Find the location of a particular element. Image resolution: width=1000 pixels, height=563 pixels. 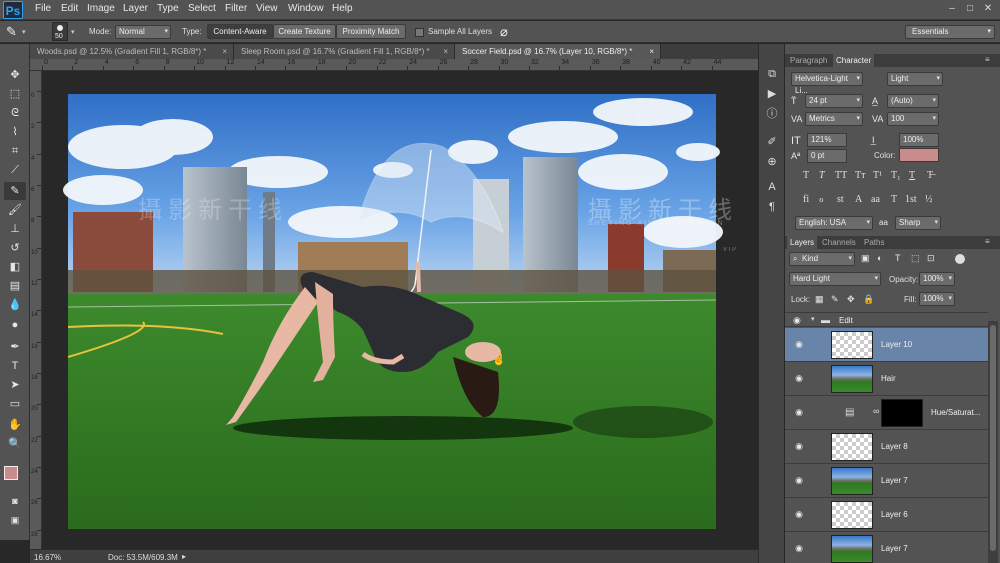

layer-group-row: ◉ ▾ ▬ Edit is located at coordinates (886, 319).